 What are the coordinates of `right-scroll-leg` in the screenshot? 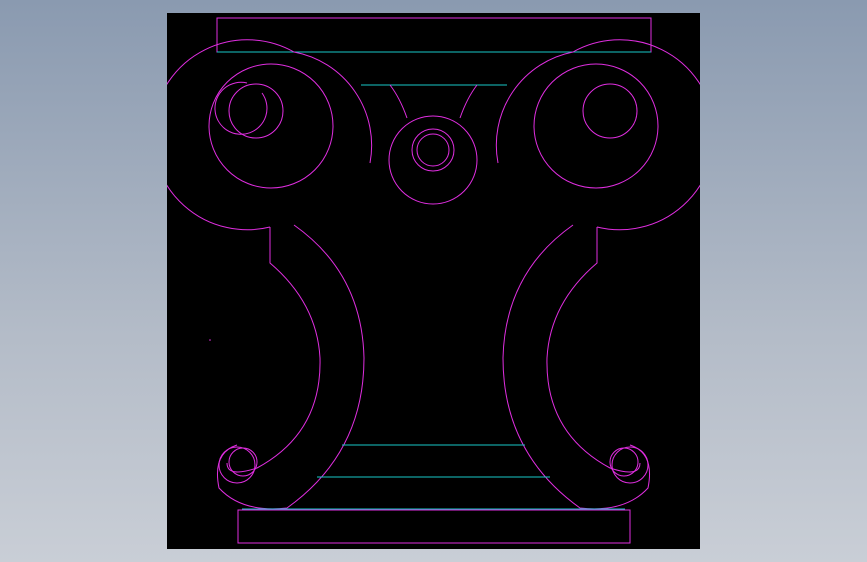 It's located at (576, 367).